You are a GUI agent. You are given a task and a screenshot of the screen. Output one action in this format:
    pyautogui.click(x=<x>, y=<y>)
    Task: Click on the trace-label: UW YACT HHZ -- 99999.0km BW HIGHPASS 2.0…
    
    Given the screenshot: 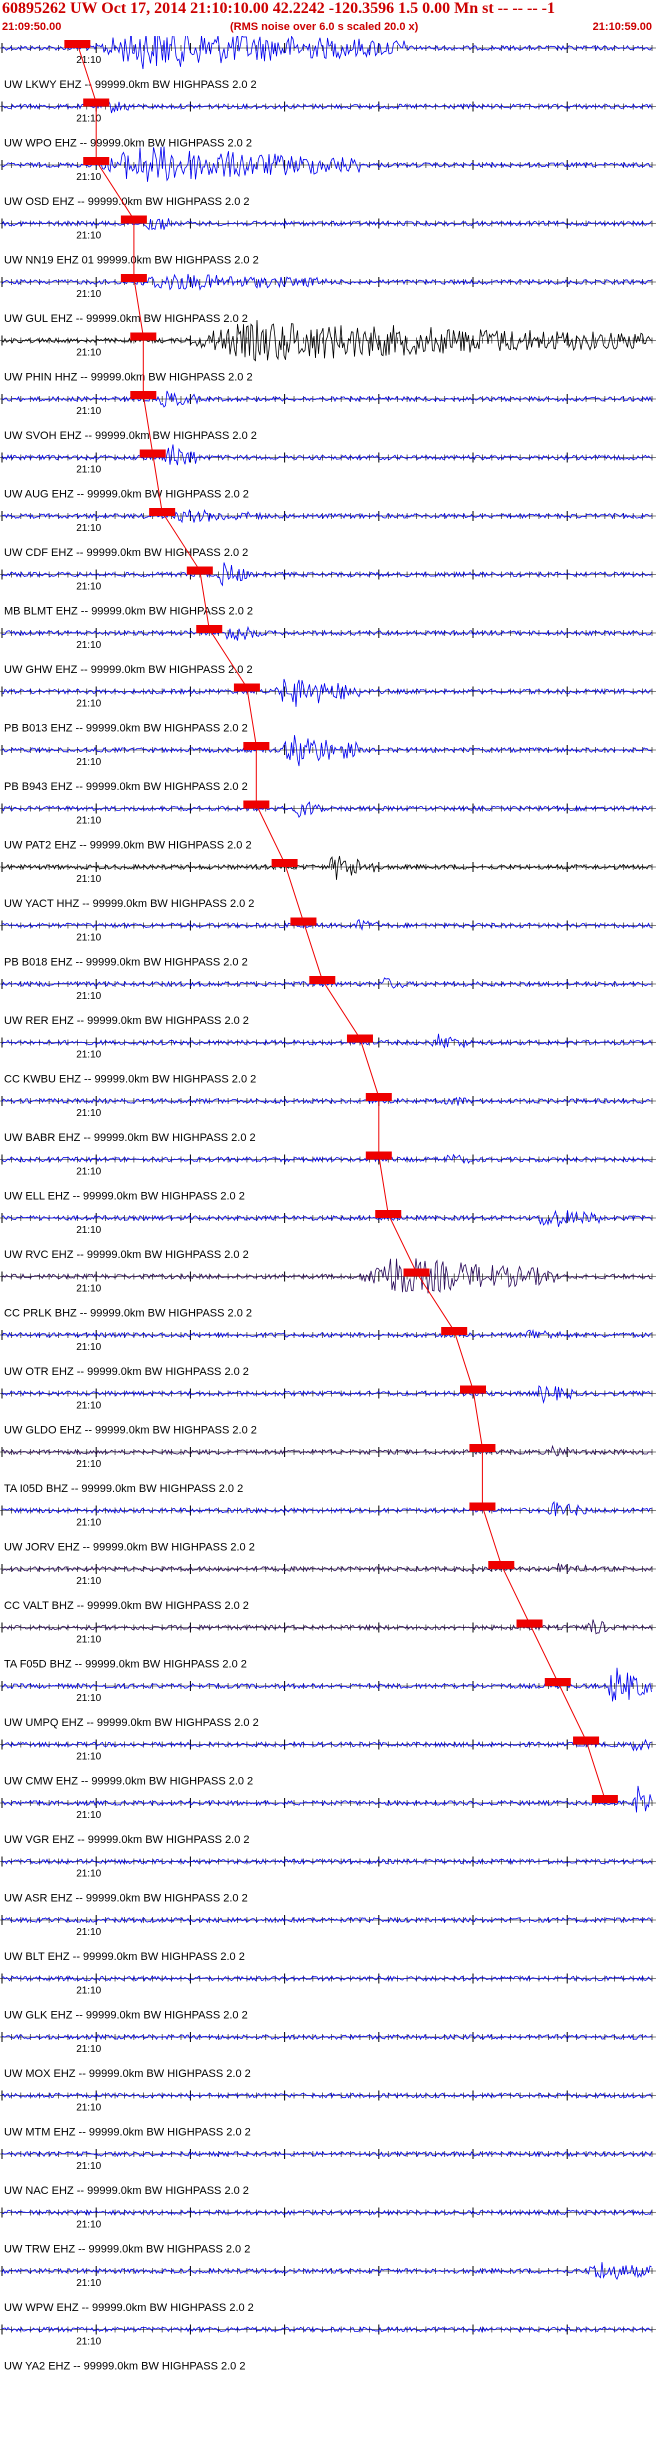 What is the action you would take?
    pyautogui.click(x=129, y=904)
    